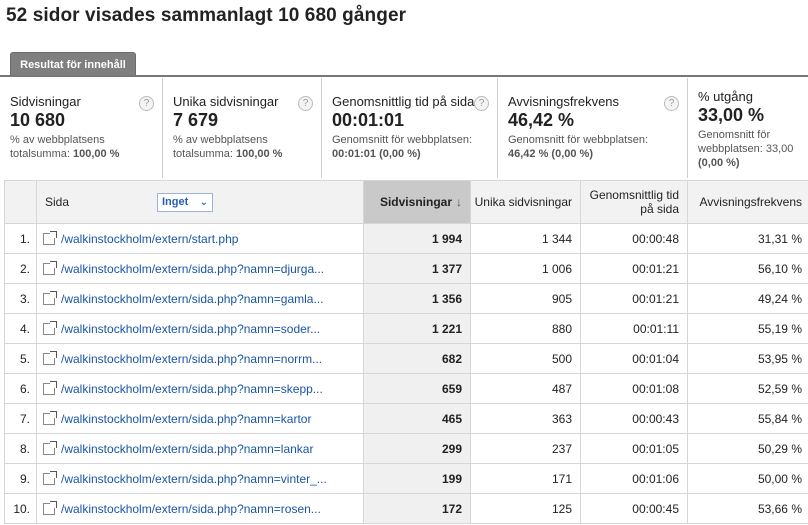  I want to click on row-avg-time: 00:01:06, so click(634, 478).